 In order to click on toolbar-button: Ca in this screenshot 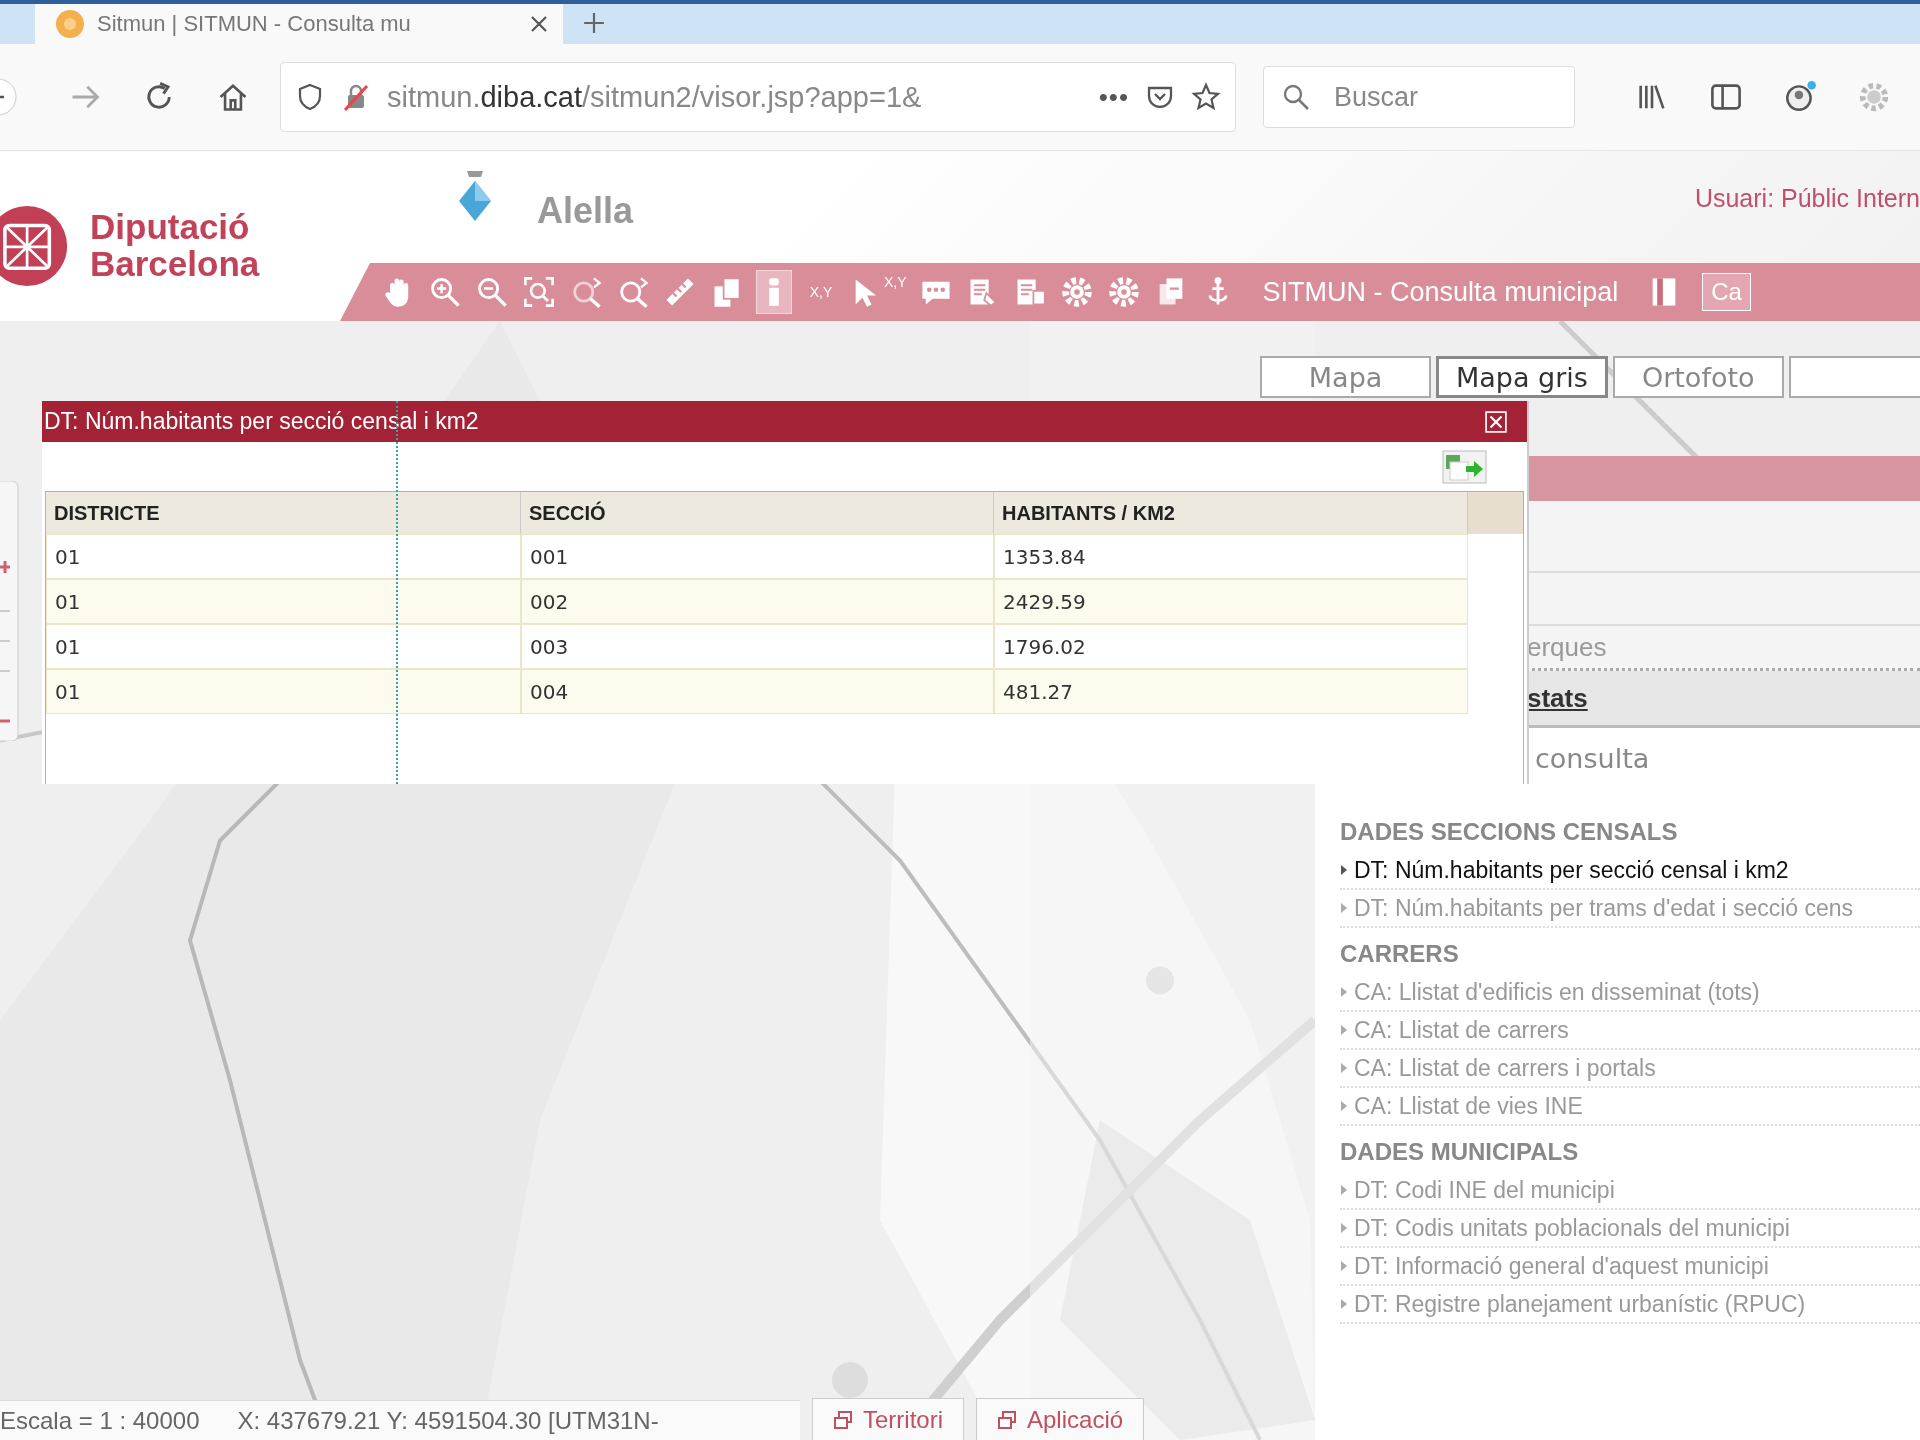, I will do `click(1726, 292)`.